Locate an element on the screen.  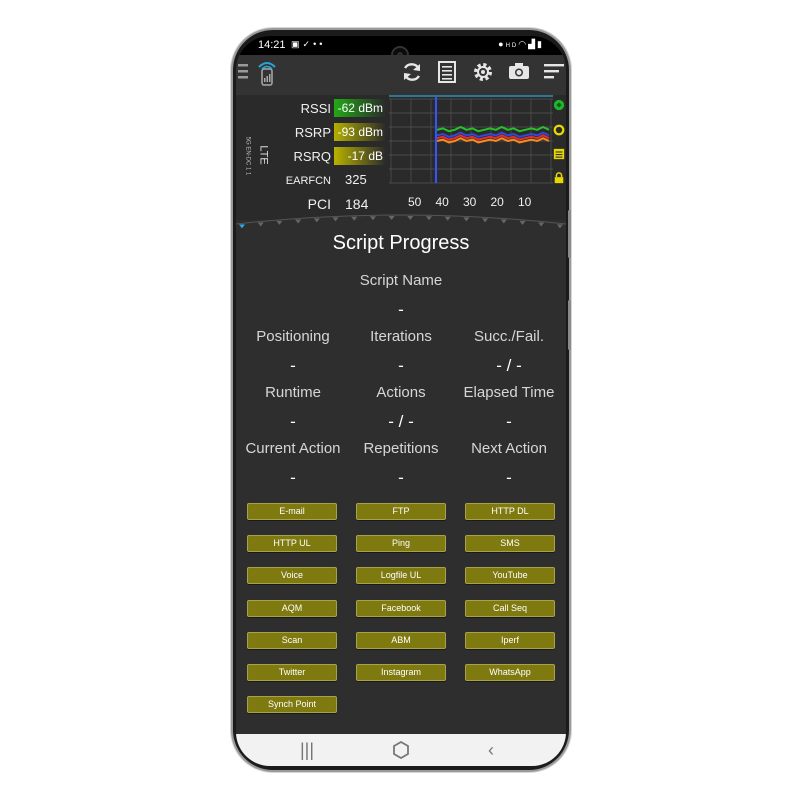
earfcn-label: EARFCN is located at coordinates (308, 181).